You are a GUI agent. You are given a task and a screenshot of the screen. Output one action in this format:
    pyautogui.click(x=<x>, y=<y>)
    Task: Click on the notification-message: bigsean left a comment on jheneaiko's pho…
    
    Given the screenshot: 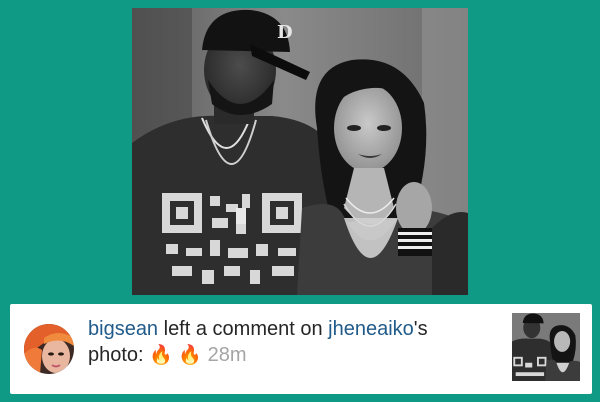 What is the action you would take?
    pyautogui.click(x=288, y=342)
    